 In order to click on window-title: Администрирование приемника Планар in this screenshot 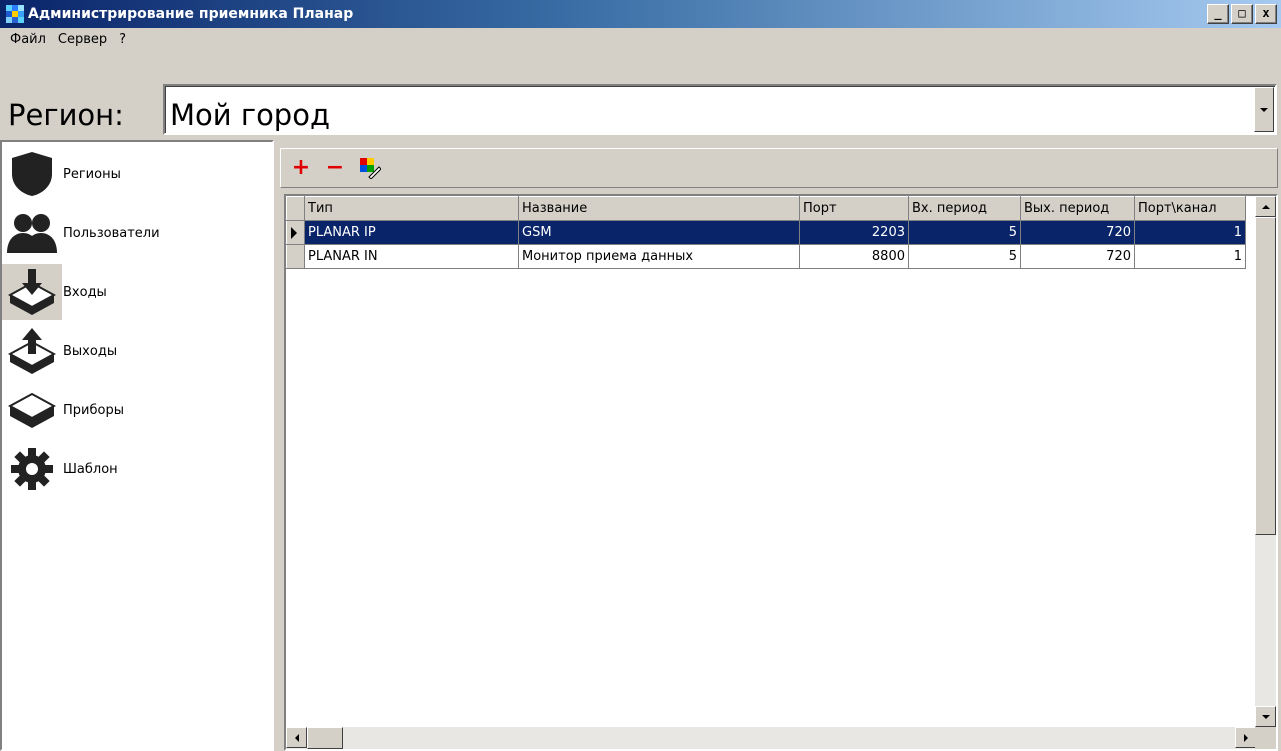, I will do `click(191, 14)`.